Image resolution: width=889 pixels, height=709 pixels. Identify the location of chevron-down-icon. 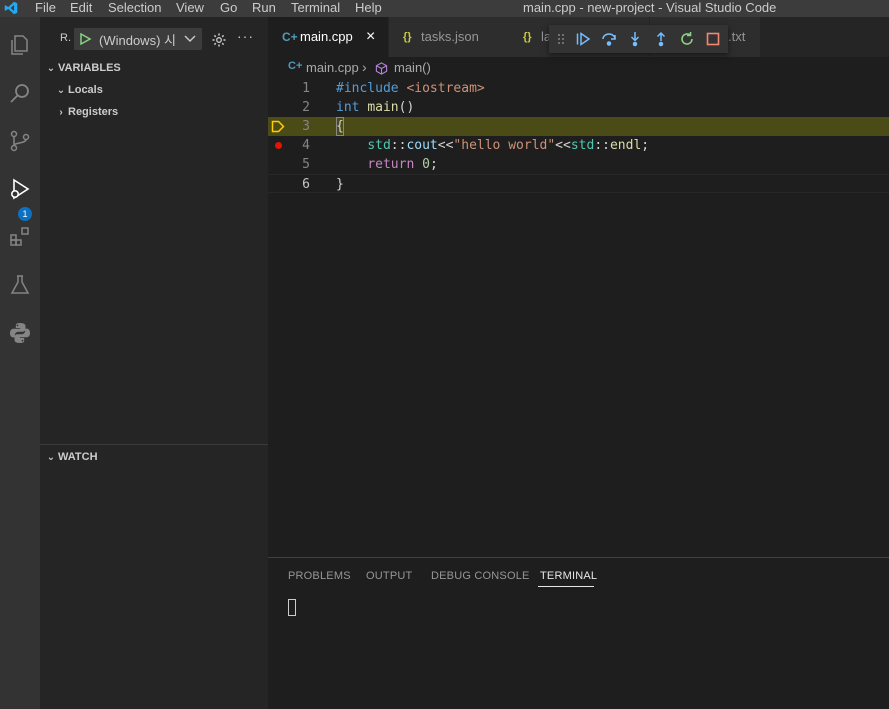
(190, 38).